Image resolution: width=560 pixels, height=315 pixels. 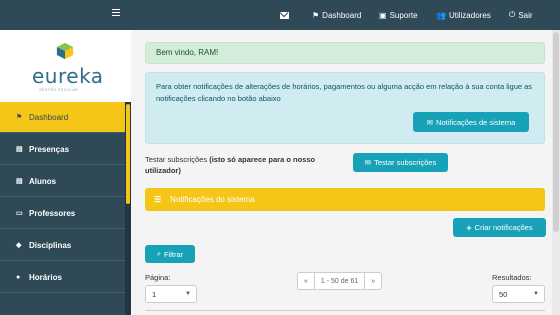 I want to click on results-label: Resultados:, so click(x=512, y=277).